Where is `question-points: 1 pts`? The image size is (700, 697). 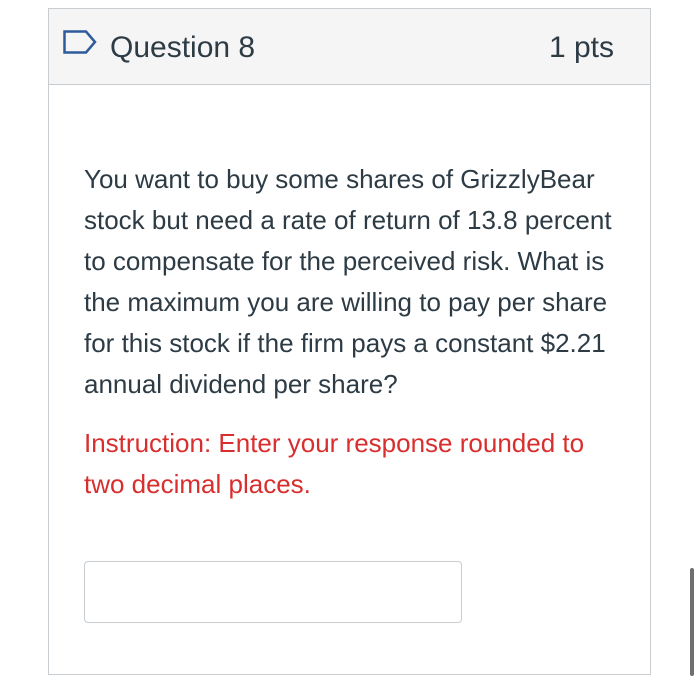
question-points: 1 pts is located at coordinates (581, 47).